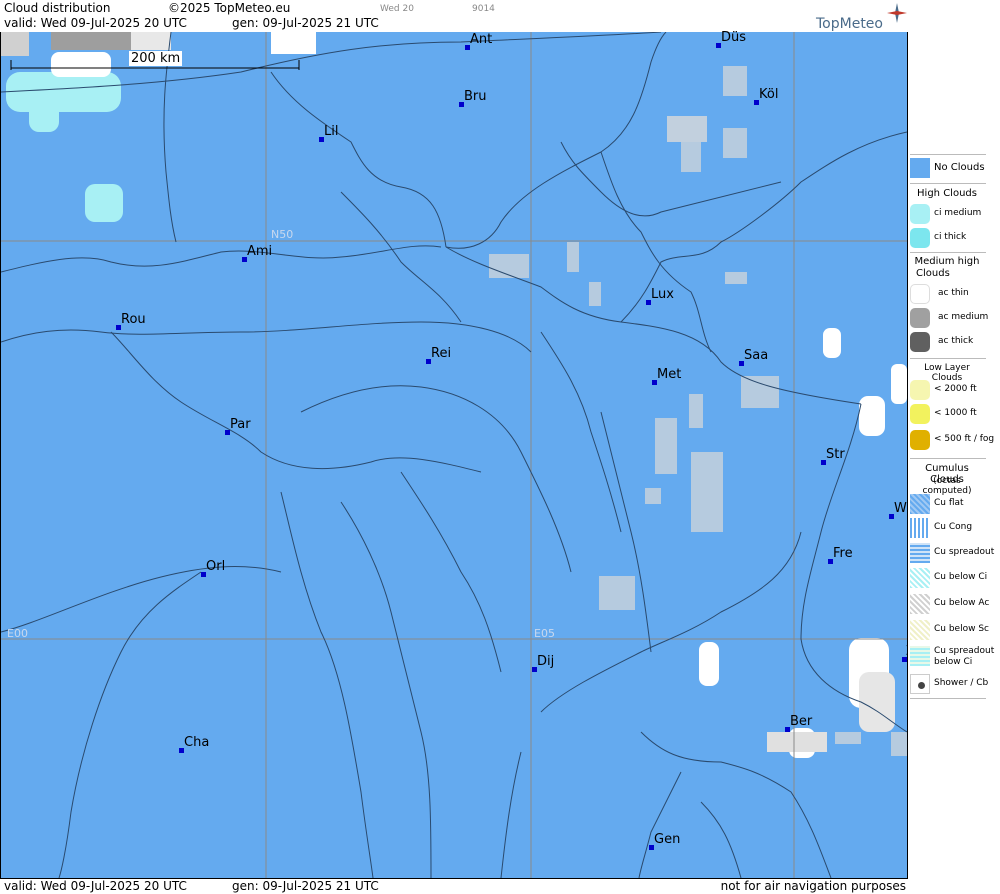 The image size is (1000, 894). What do you see at coordinates (662, 294) in the screenshot?
I see `city-label: Lux` at bounding box center [662, 294].